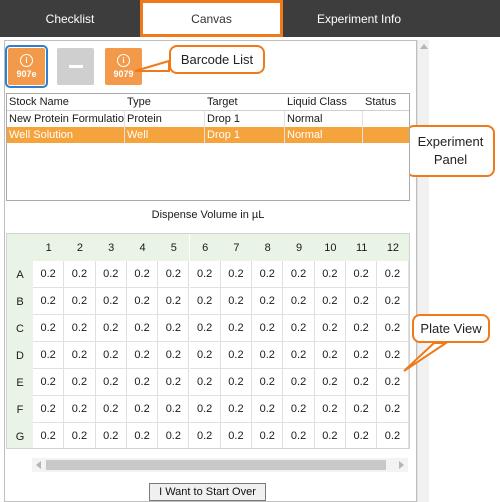  Describe the element at coordinates (330, 247) in the screenshot. I see `plate-column-header: 10` at that location.